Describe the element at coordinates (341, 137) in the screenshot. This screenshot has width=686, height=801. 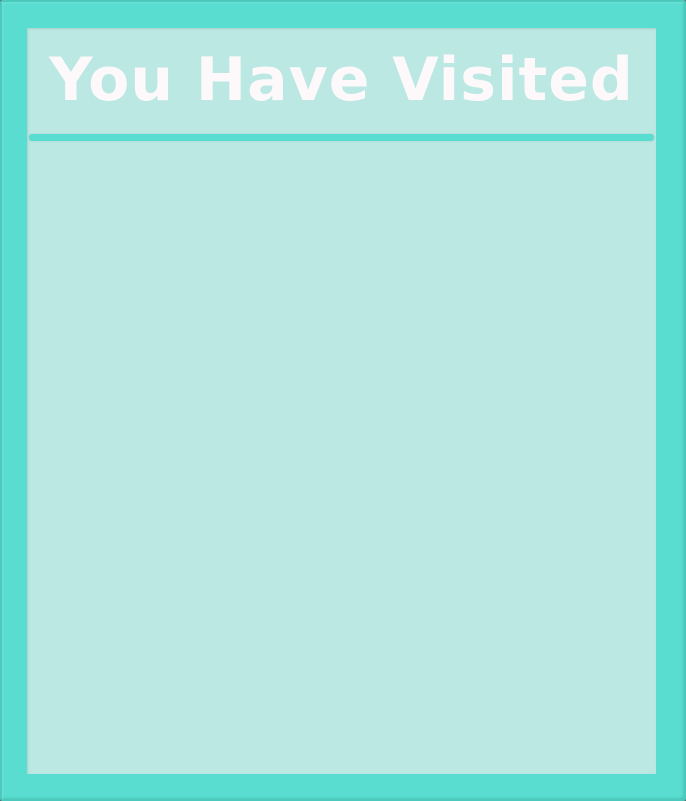
I see `title-divider` at that location.